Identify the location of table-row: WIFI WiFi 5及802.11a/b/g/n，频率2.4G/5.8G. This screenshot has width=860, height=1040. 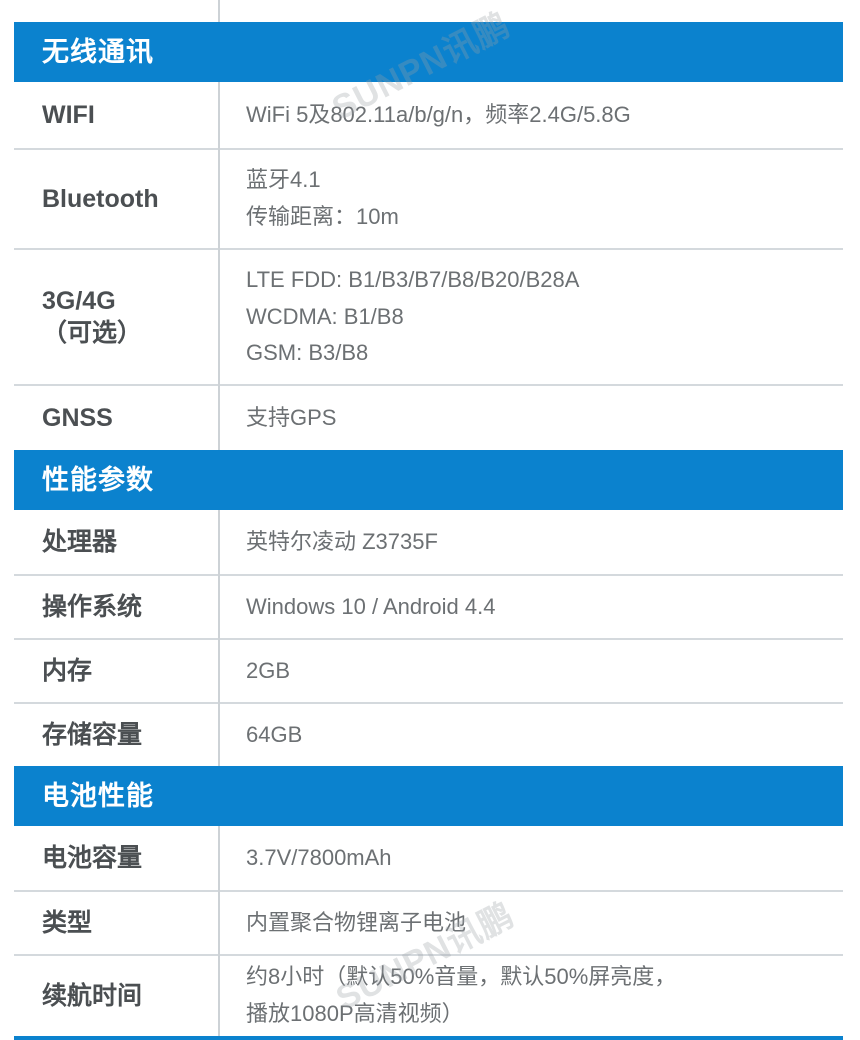
(428, 115).